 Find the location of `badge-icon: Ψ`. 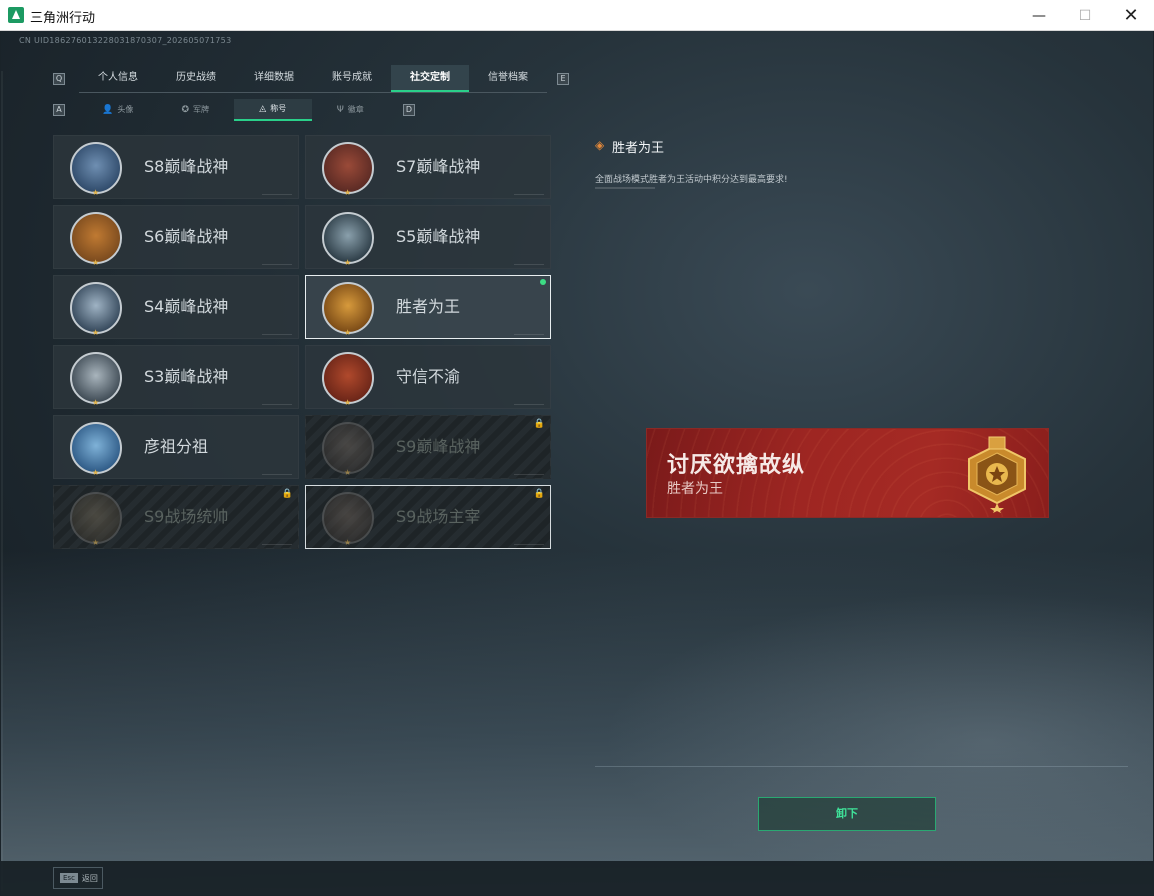

badge-icon: Ψ is located at coordinates (340, 110).